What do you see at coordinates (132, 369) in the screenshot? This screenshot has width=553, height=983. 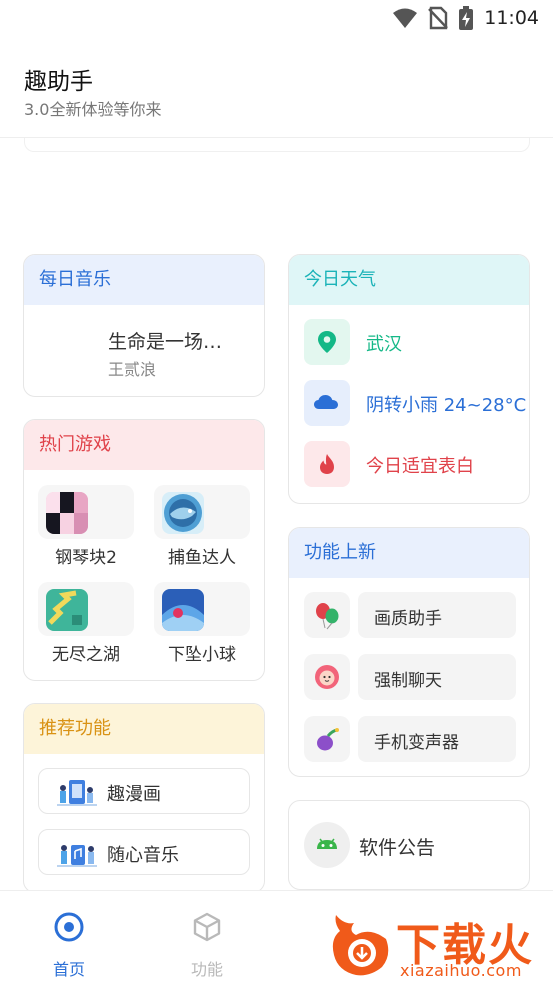 I see `song-artist: 王贰浪` at bounding box center [132, 369].